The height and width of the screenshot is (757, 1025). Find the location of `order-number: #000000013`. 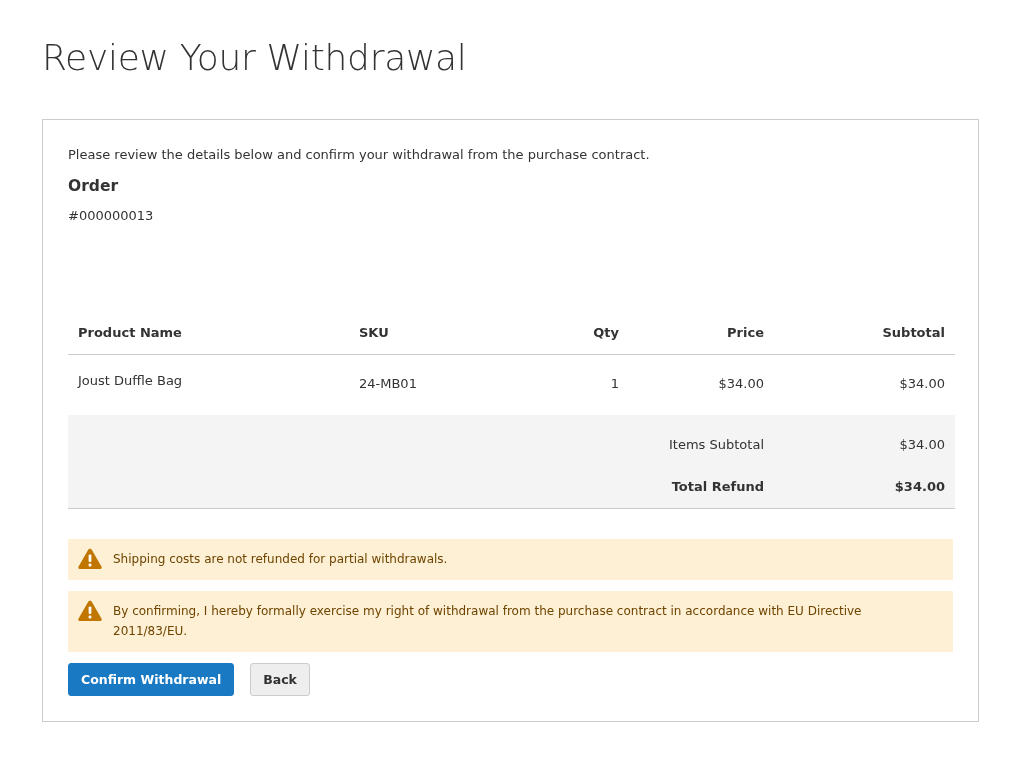

order-number: #000000013 is located at coordinates (111, 216).